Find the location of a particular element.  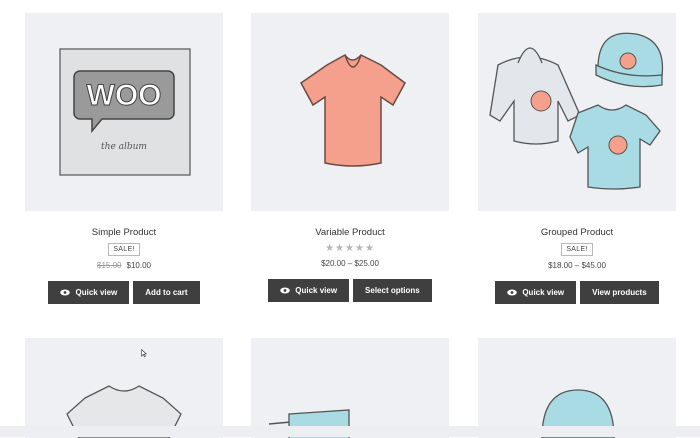

product-image-beanie is located at coordinates (577, 388).